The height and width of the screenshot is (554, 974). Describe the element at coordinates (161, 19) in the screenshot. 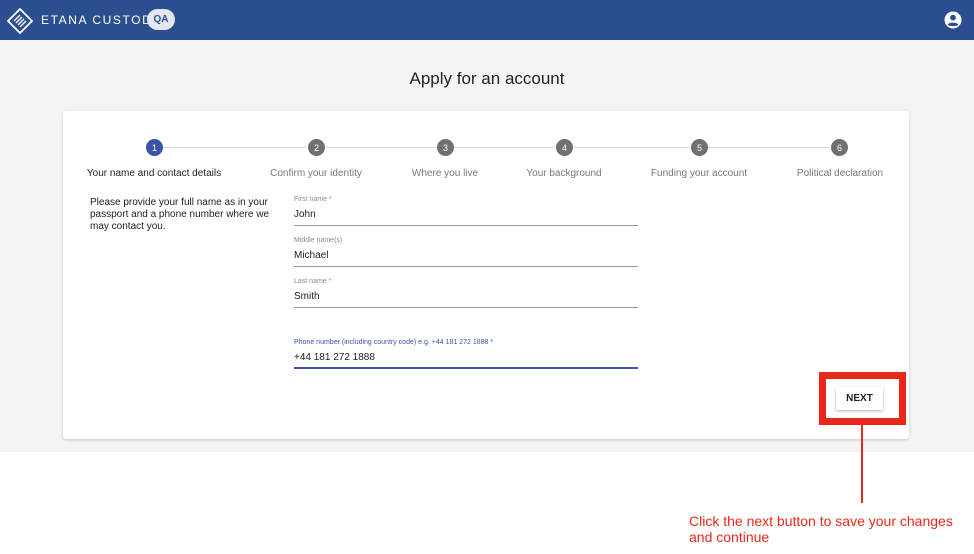

I see `environment-badge: QA` at that location.